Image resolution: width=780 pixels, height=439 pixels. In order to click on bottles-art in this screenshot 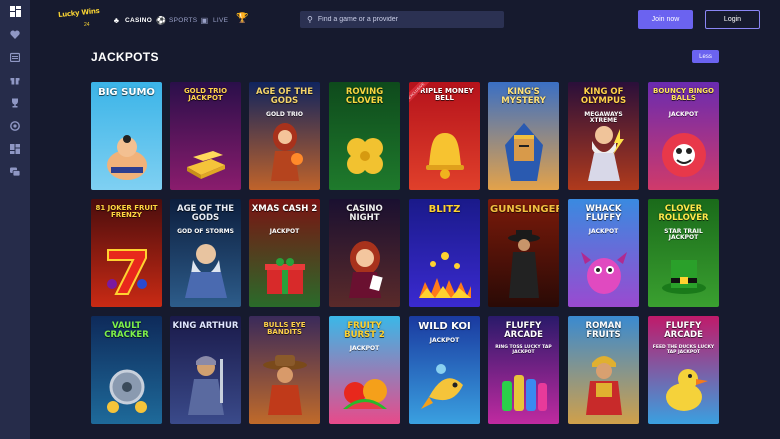, I will do `click(524, 390)`.